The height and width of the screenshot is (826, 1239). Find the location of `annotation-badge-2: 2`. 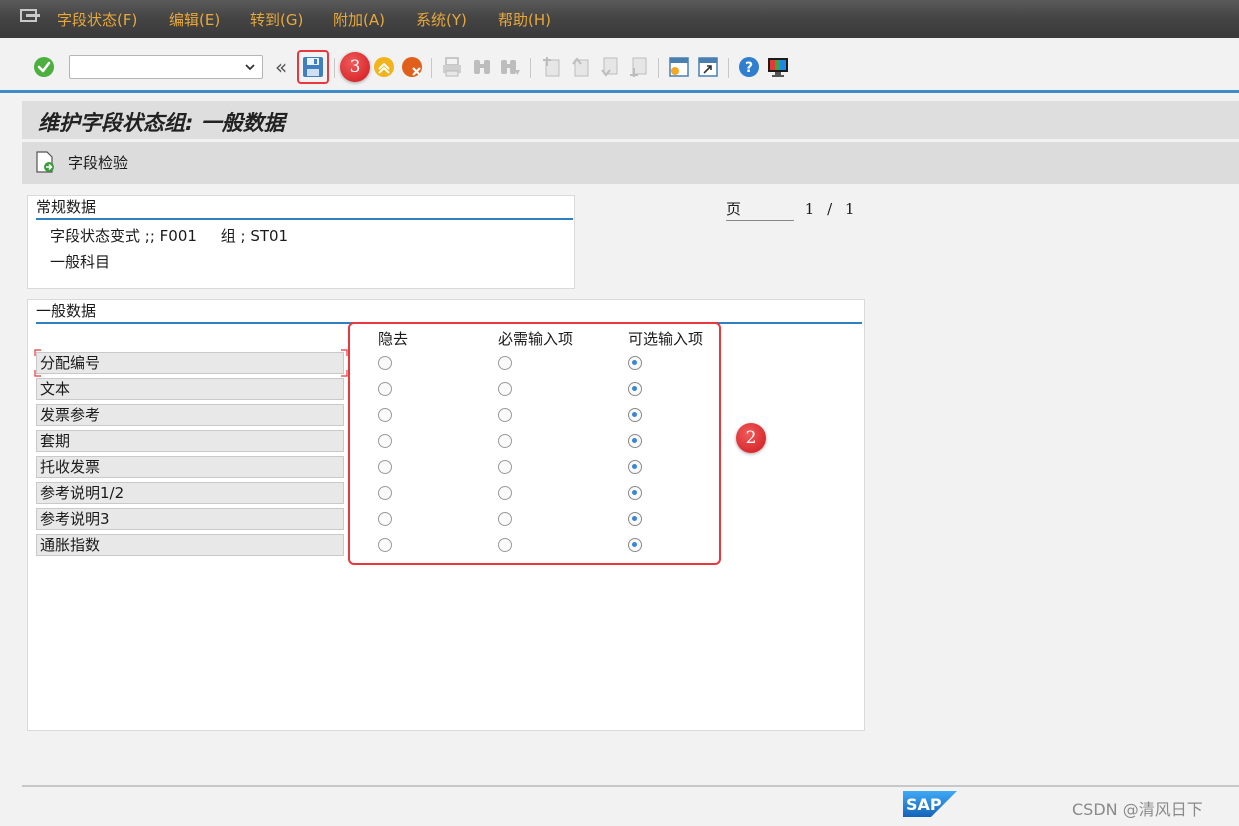

annotation-badge-2: 2 is located at coordinates (751, 438).